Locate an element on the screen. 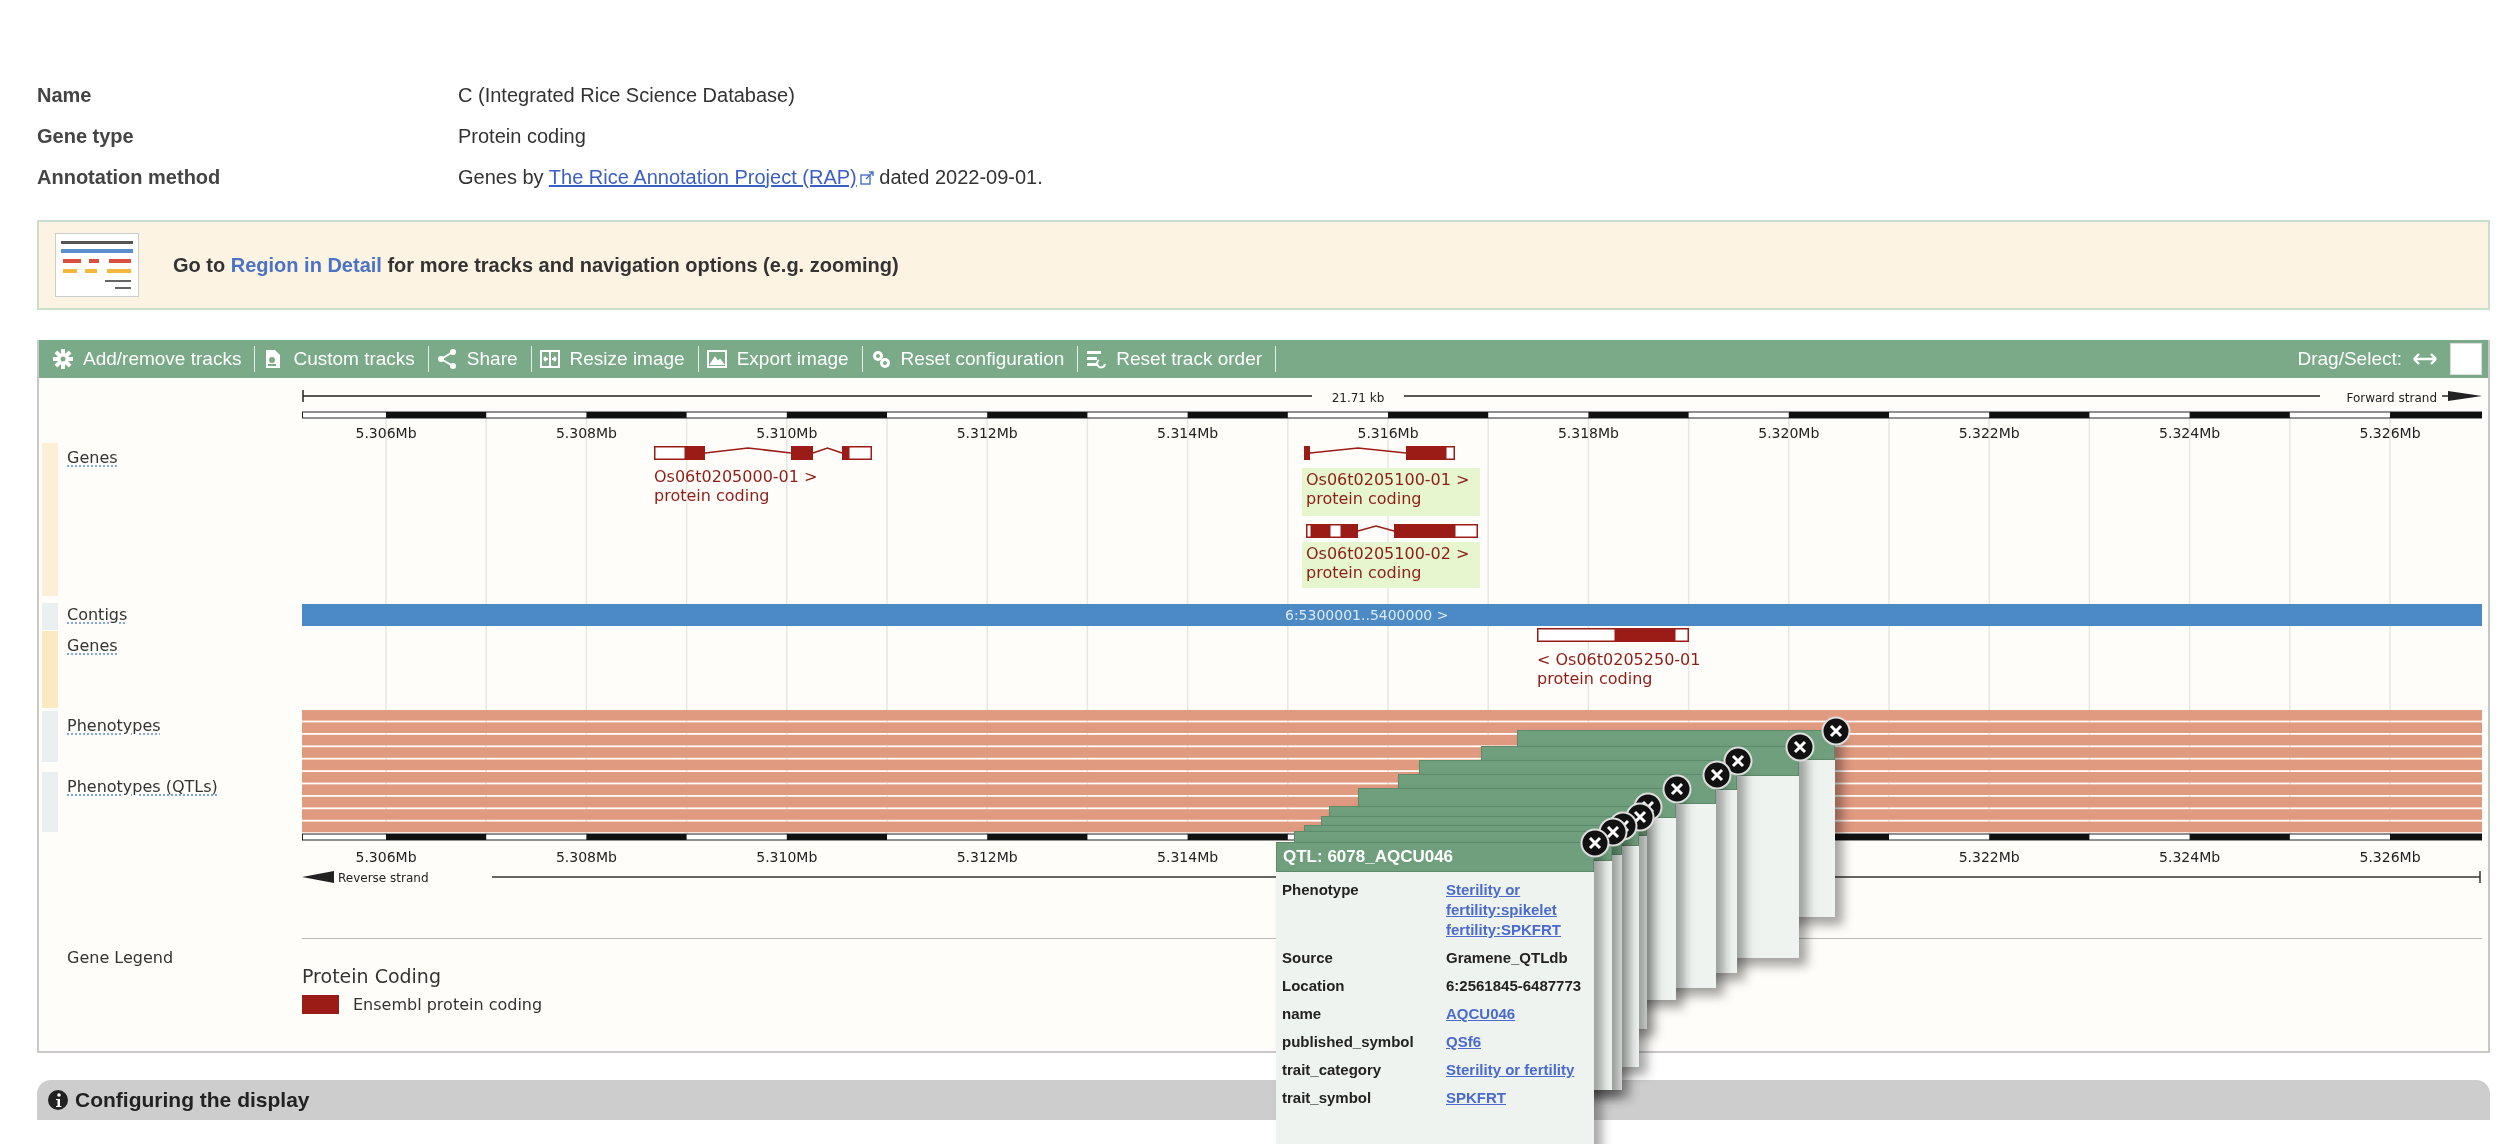  popup-link: SPKFRT is located at coordinates (1519, 1098).